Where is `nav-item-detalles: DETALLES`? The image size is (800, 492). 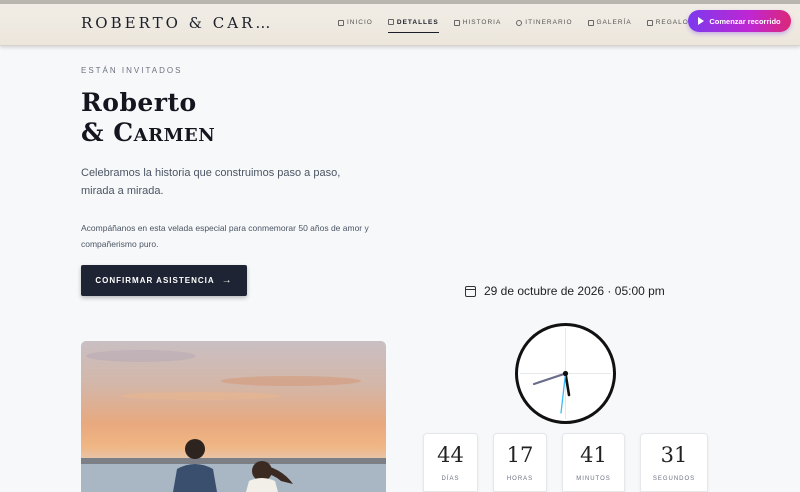
nav-item-detalles: DETALLES is located at coordinates (413, 23).